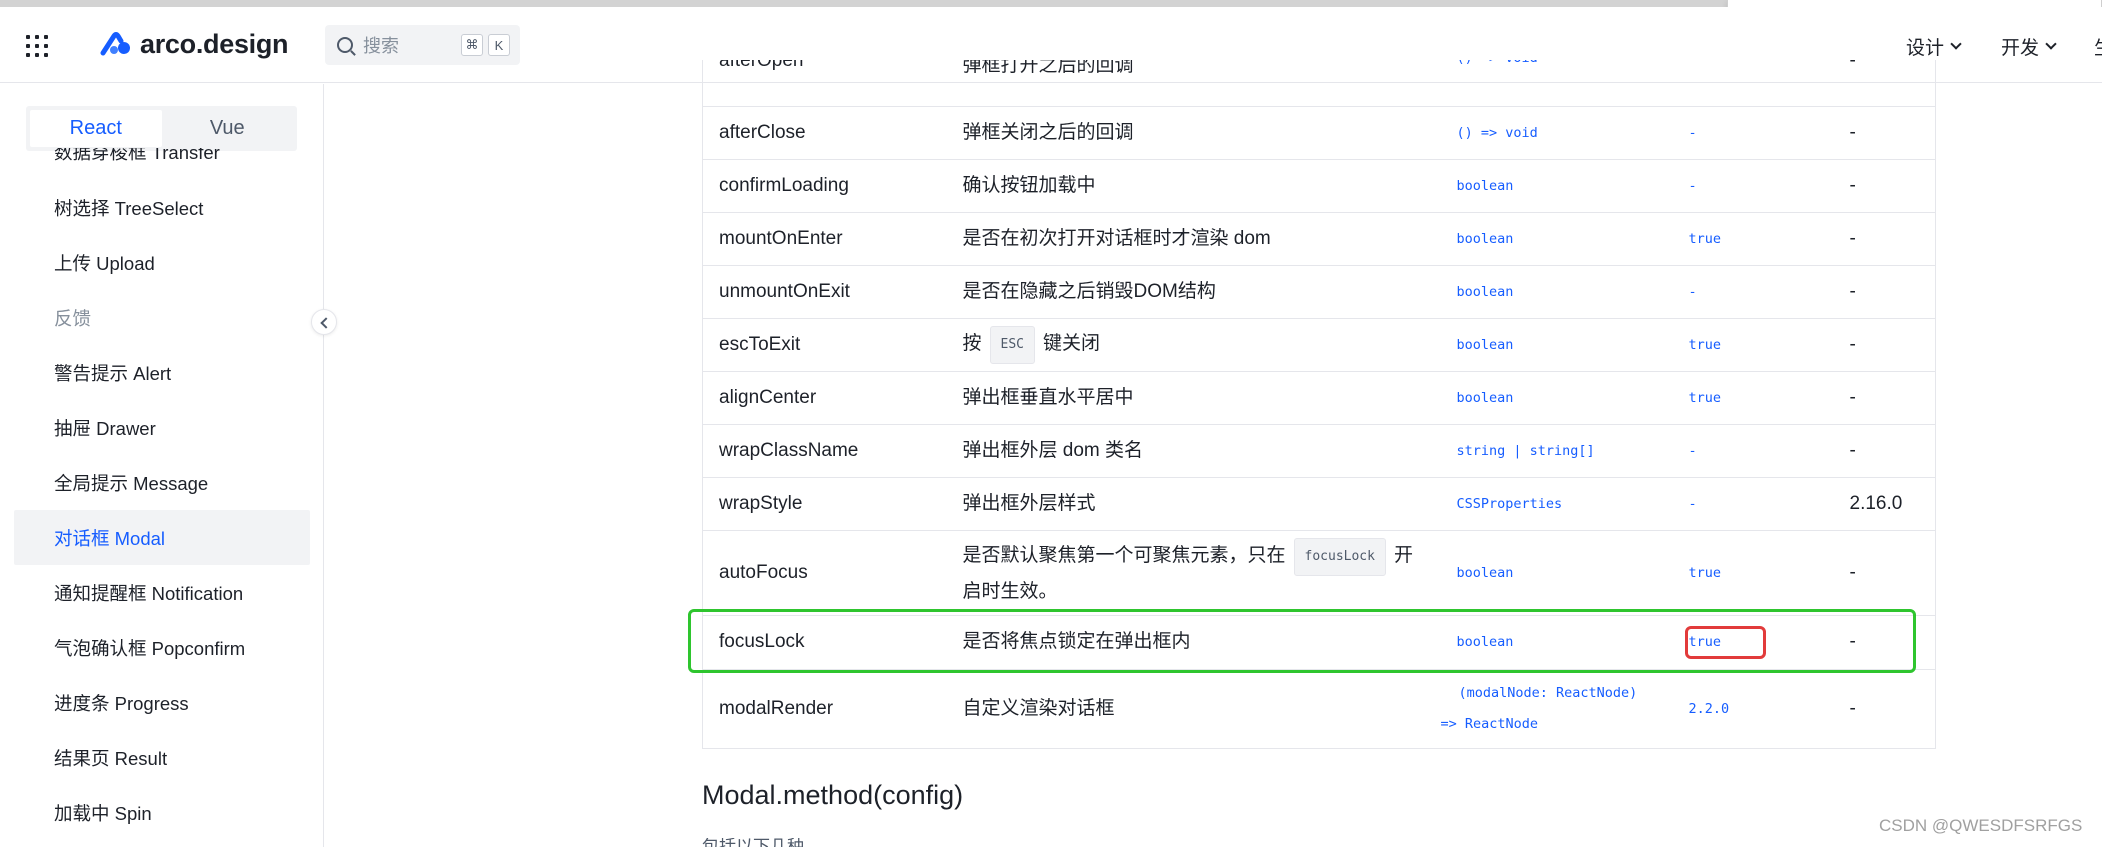 The height and width of the screenshot is (847, 2102). Describe the element at coordinates (103, 813) in the screenshot. I see `sidebar-item-label: 加载中 Spin` at that location.